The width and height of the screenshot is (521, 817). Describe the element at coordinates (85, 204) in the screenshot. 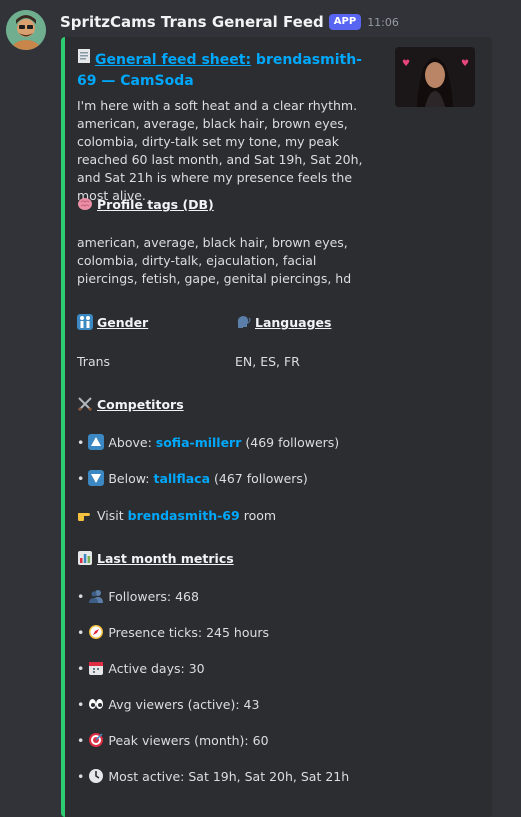

I see `brain-icon` at that location.